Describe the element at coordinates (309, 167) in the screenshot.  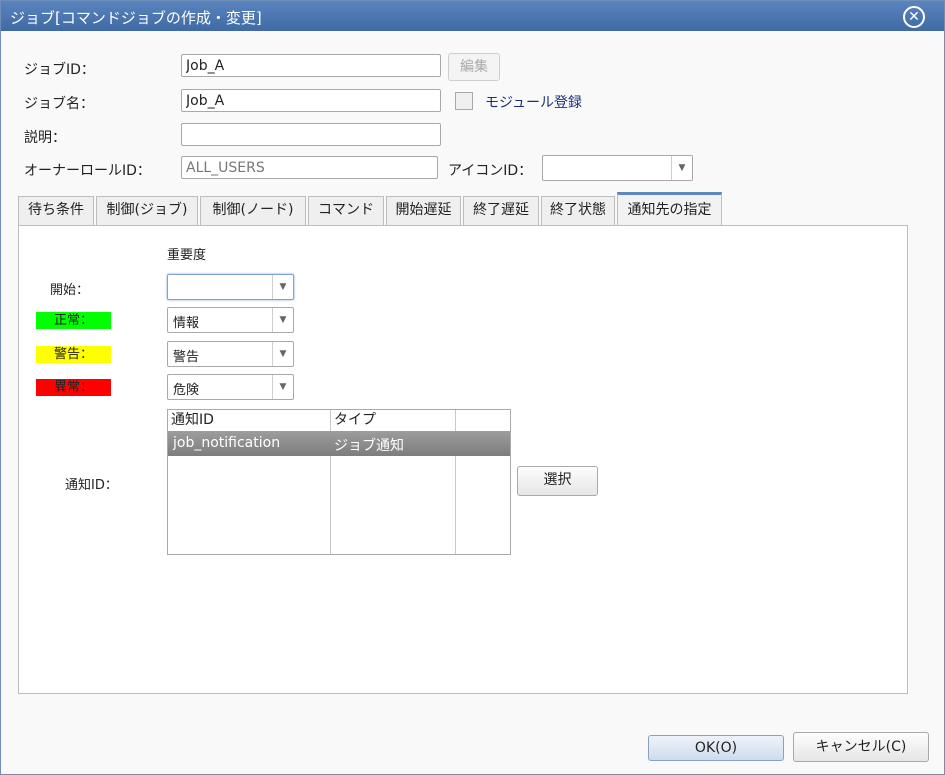
I see `owner-role-field` at that location.